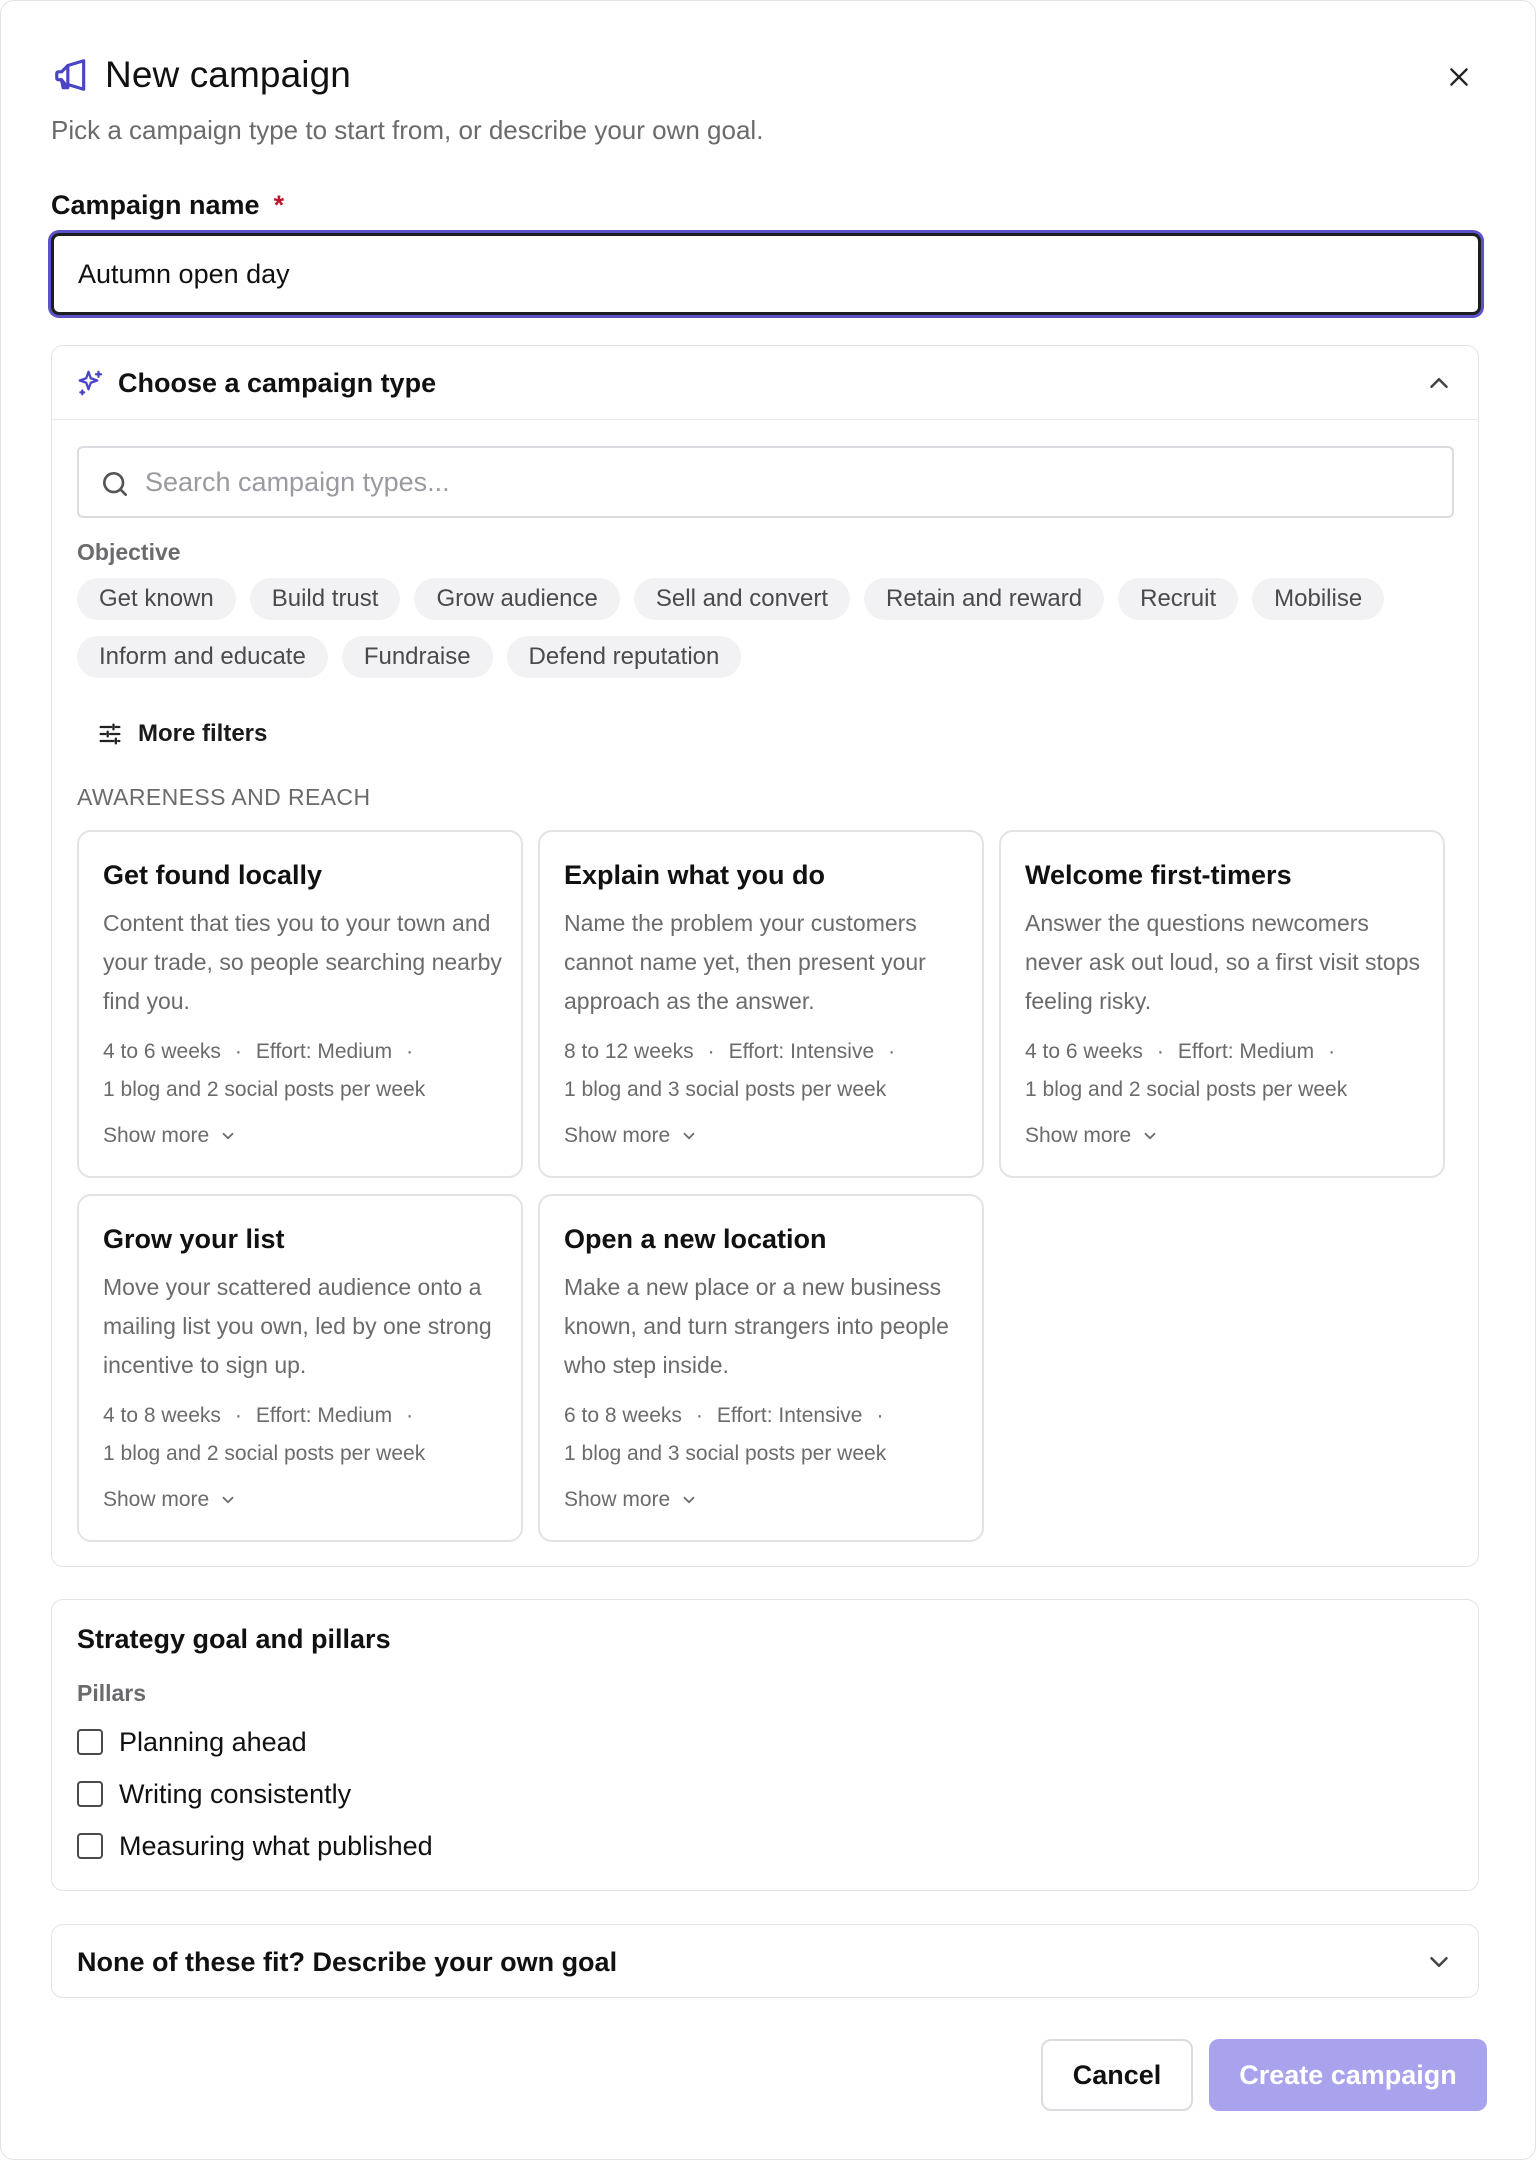 The height and width of the screenshot is (2160, 1536). I want to click on strategy-title: Strategy goal and pillars, so click(234, 1639).